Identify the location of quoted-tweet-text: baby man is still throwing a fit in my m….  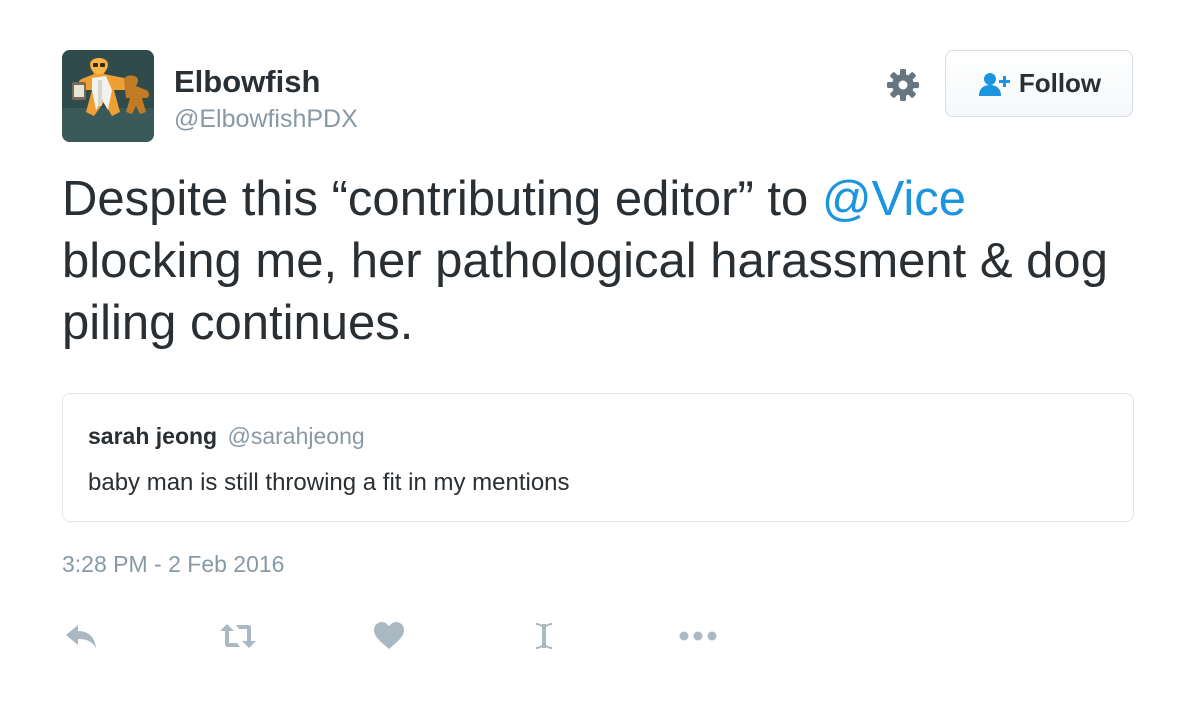
(329, 482).